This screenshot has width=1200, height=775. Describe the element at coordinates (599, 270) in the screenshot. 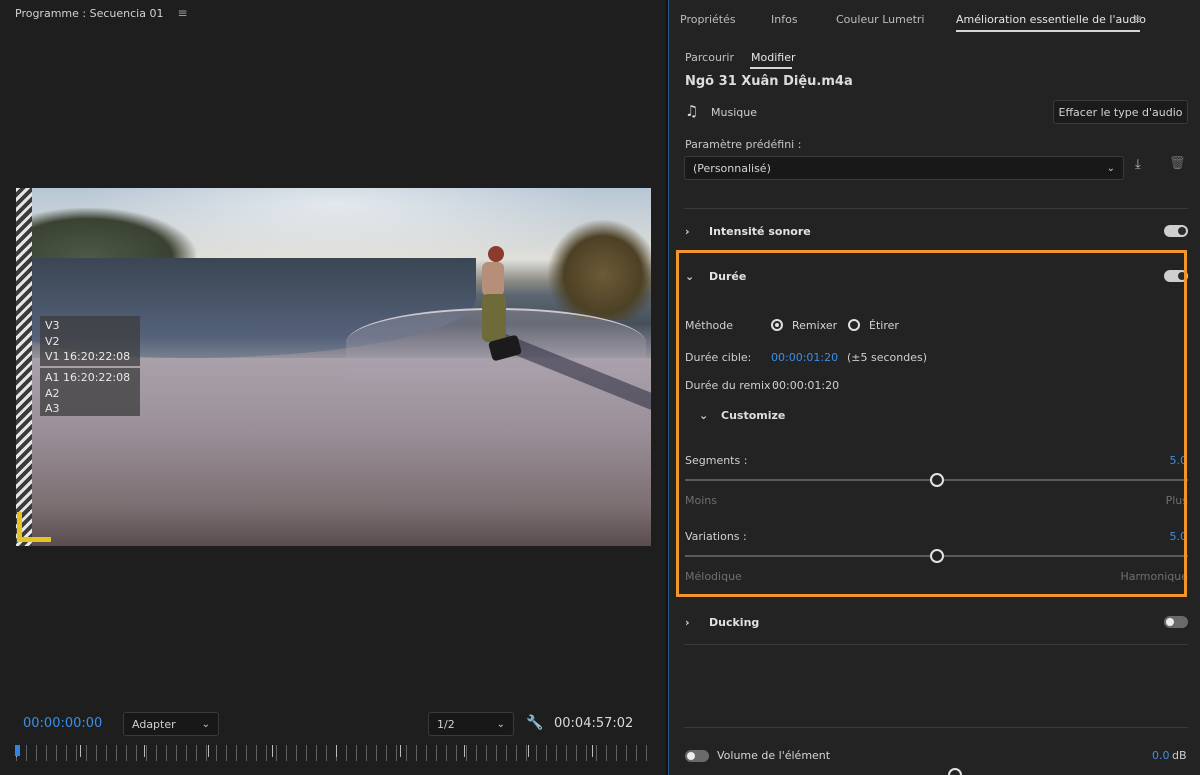

I see `tree` at that location.